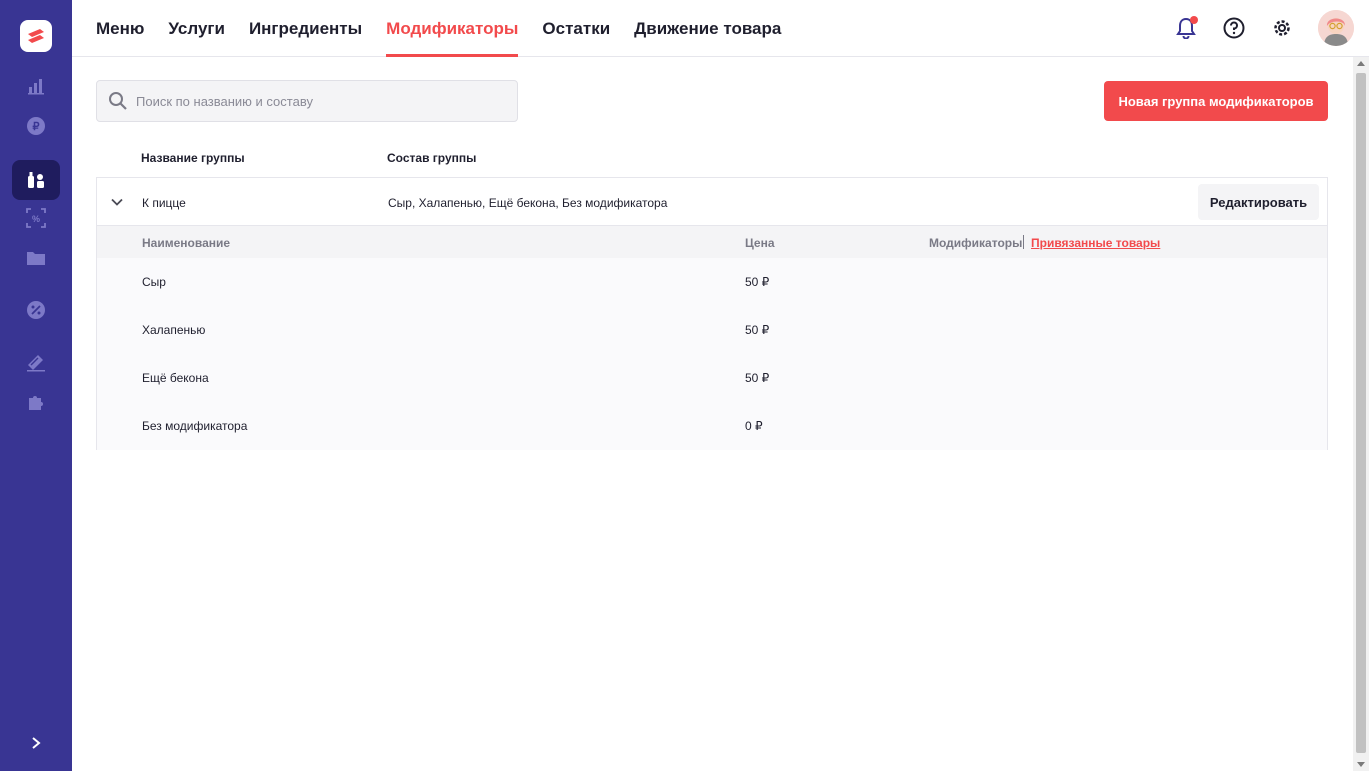 This screenshot has height=771, width=1369. Describe the element at coordinates (1264, 28) in the screenshot. I see `top-icons` at that location.